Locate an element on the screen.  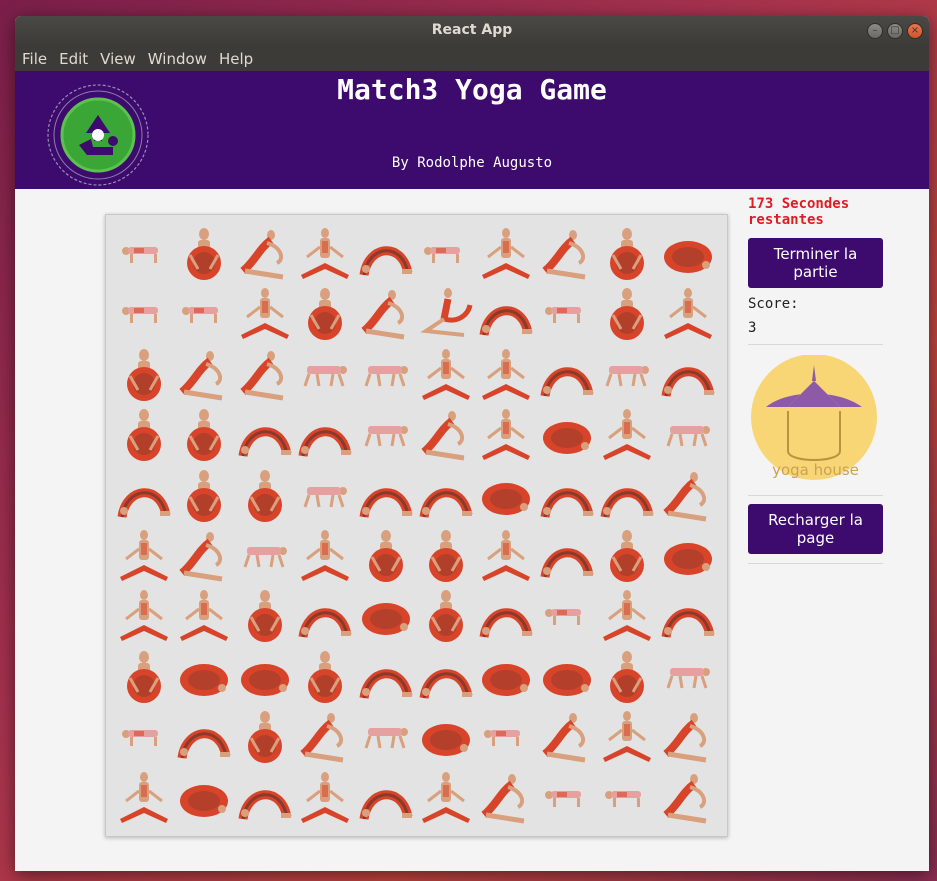
close-icon: × is located at coordinates (915, 31).